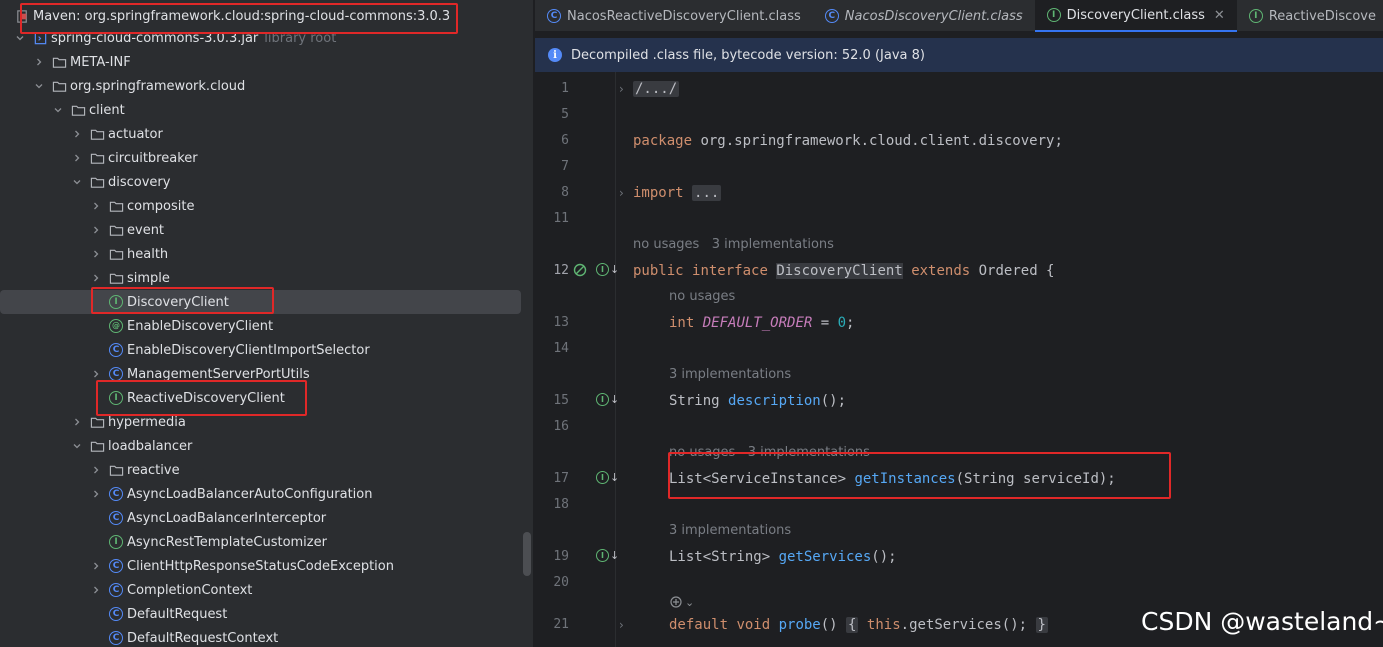  Describe the element at coordinates (203, 638) in the screenshot. I see `tree-item-label: DefaultRequestContext` at that location.